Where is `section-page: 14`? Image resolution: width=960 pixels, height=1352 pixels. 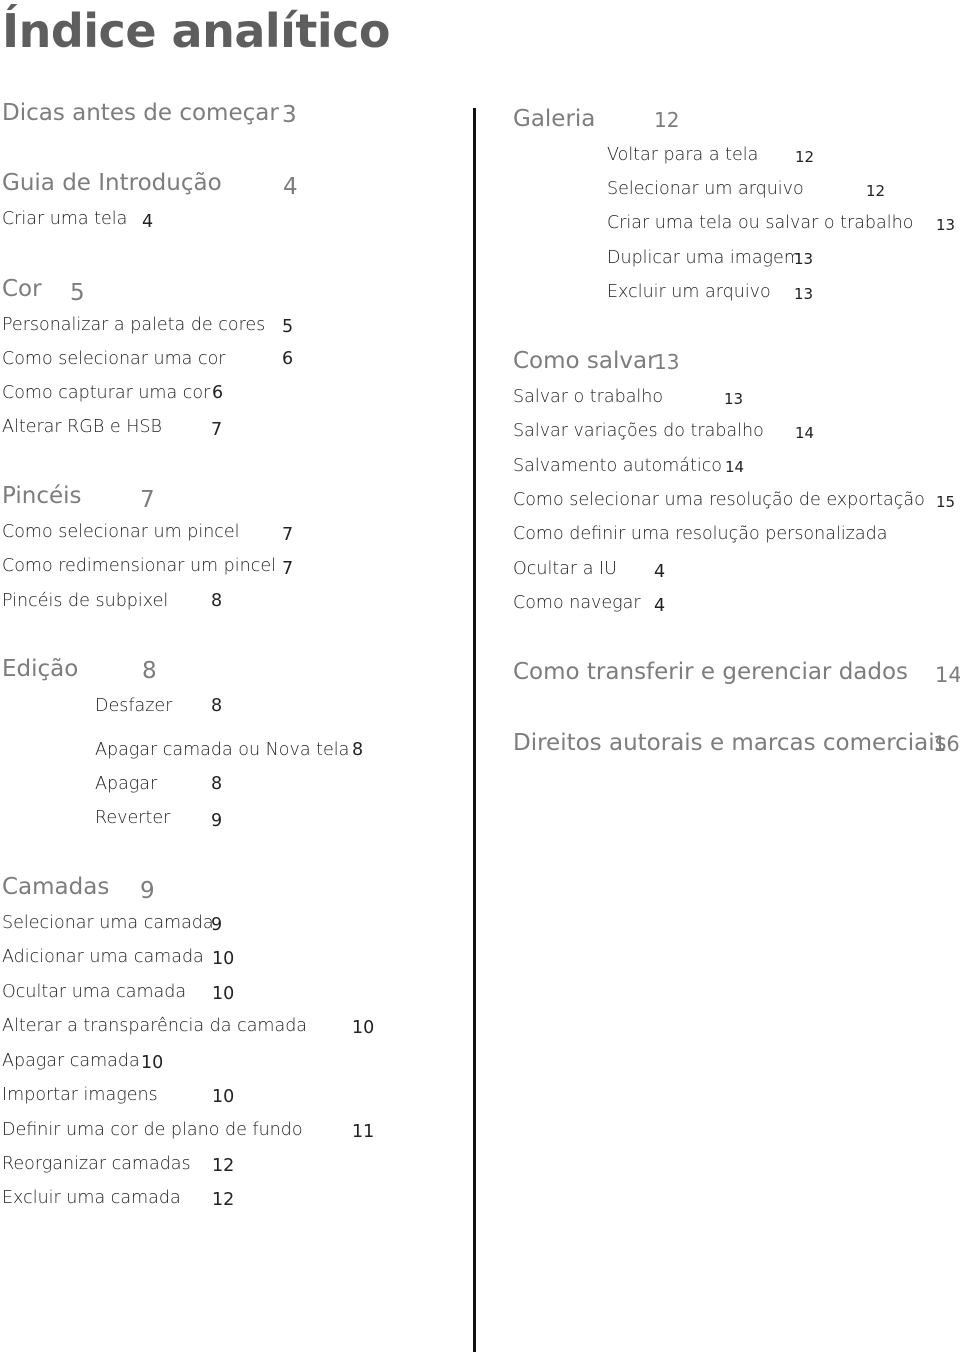 section-page: 14 is located at coordinates (947, 675).